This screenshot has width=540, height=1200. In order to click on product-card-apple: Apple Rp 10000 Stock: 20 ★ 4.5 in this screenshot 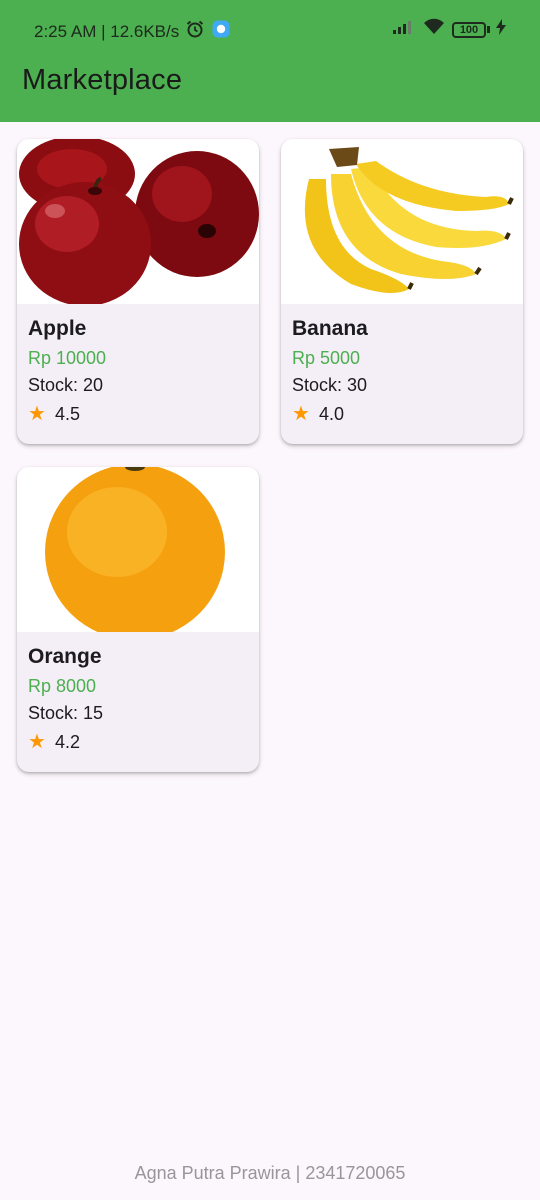, I will do `click(138, 291)`.